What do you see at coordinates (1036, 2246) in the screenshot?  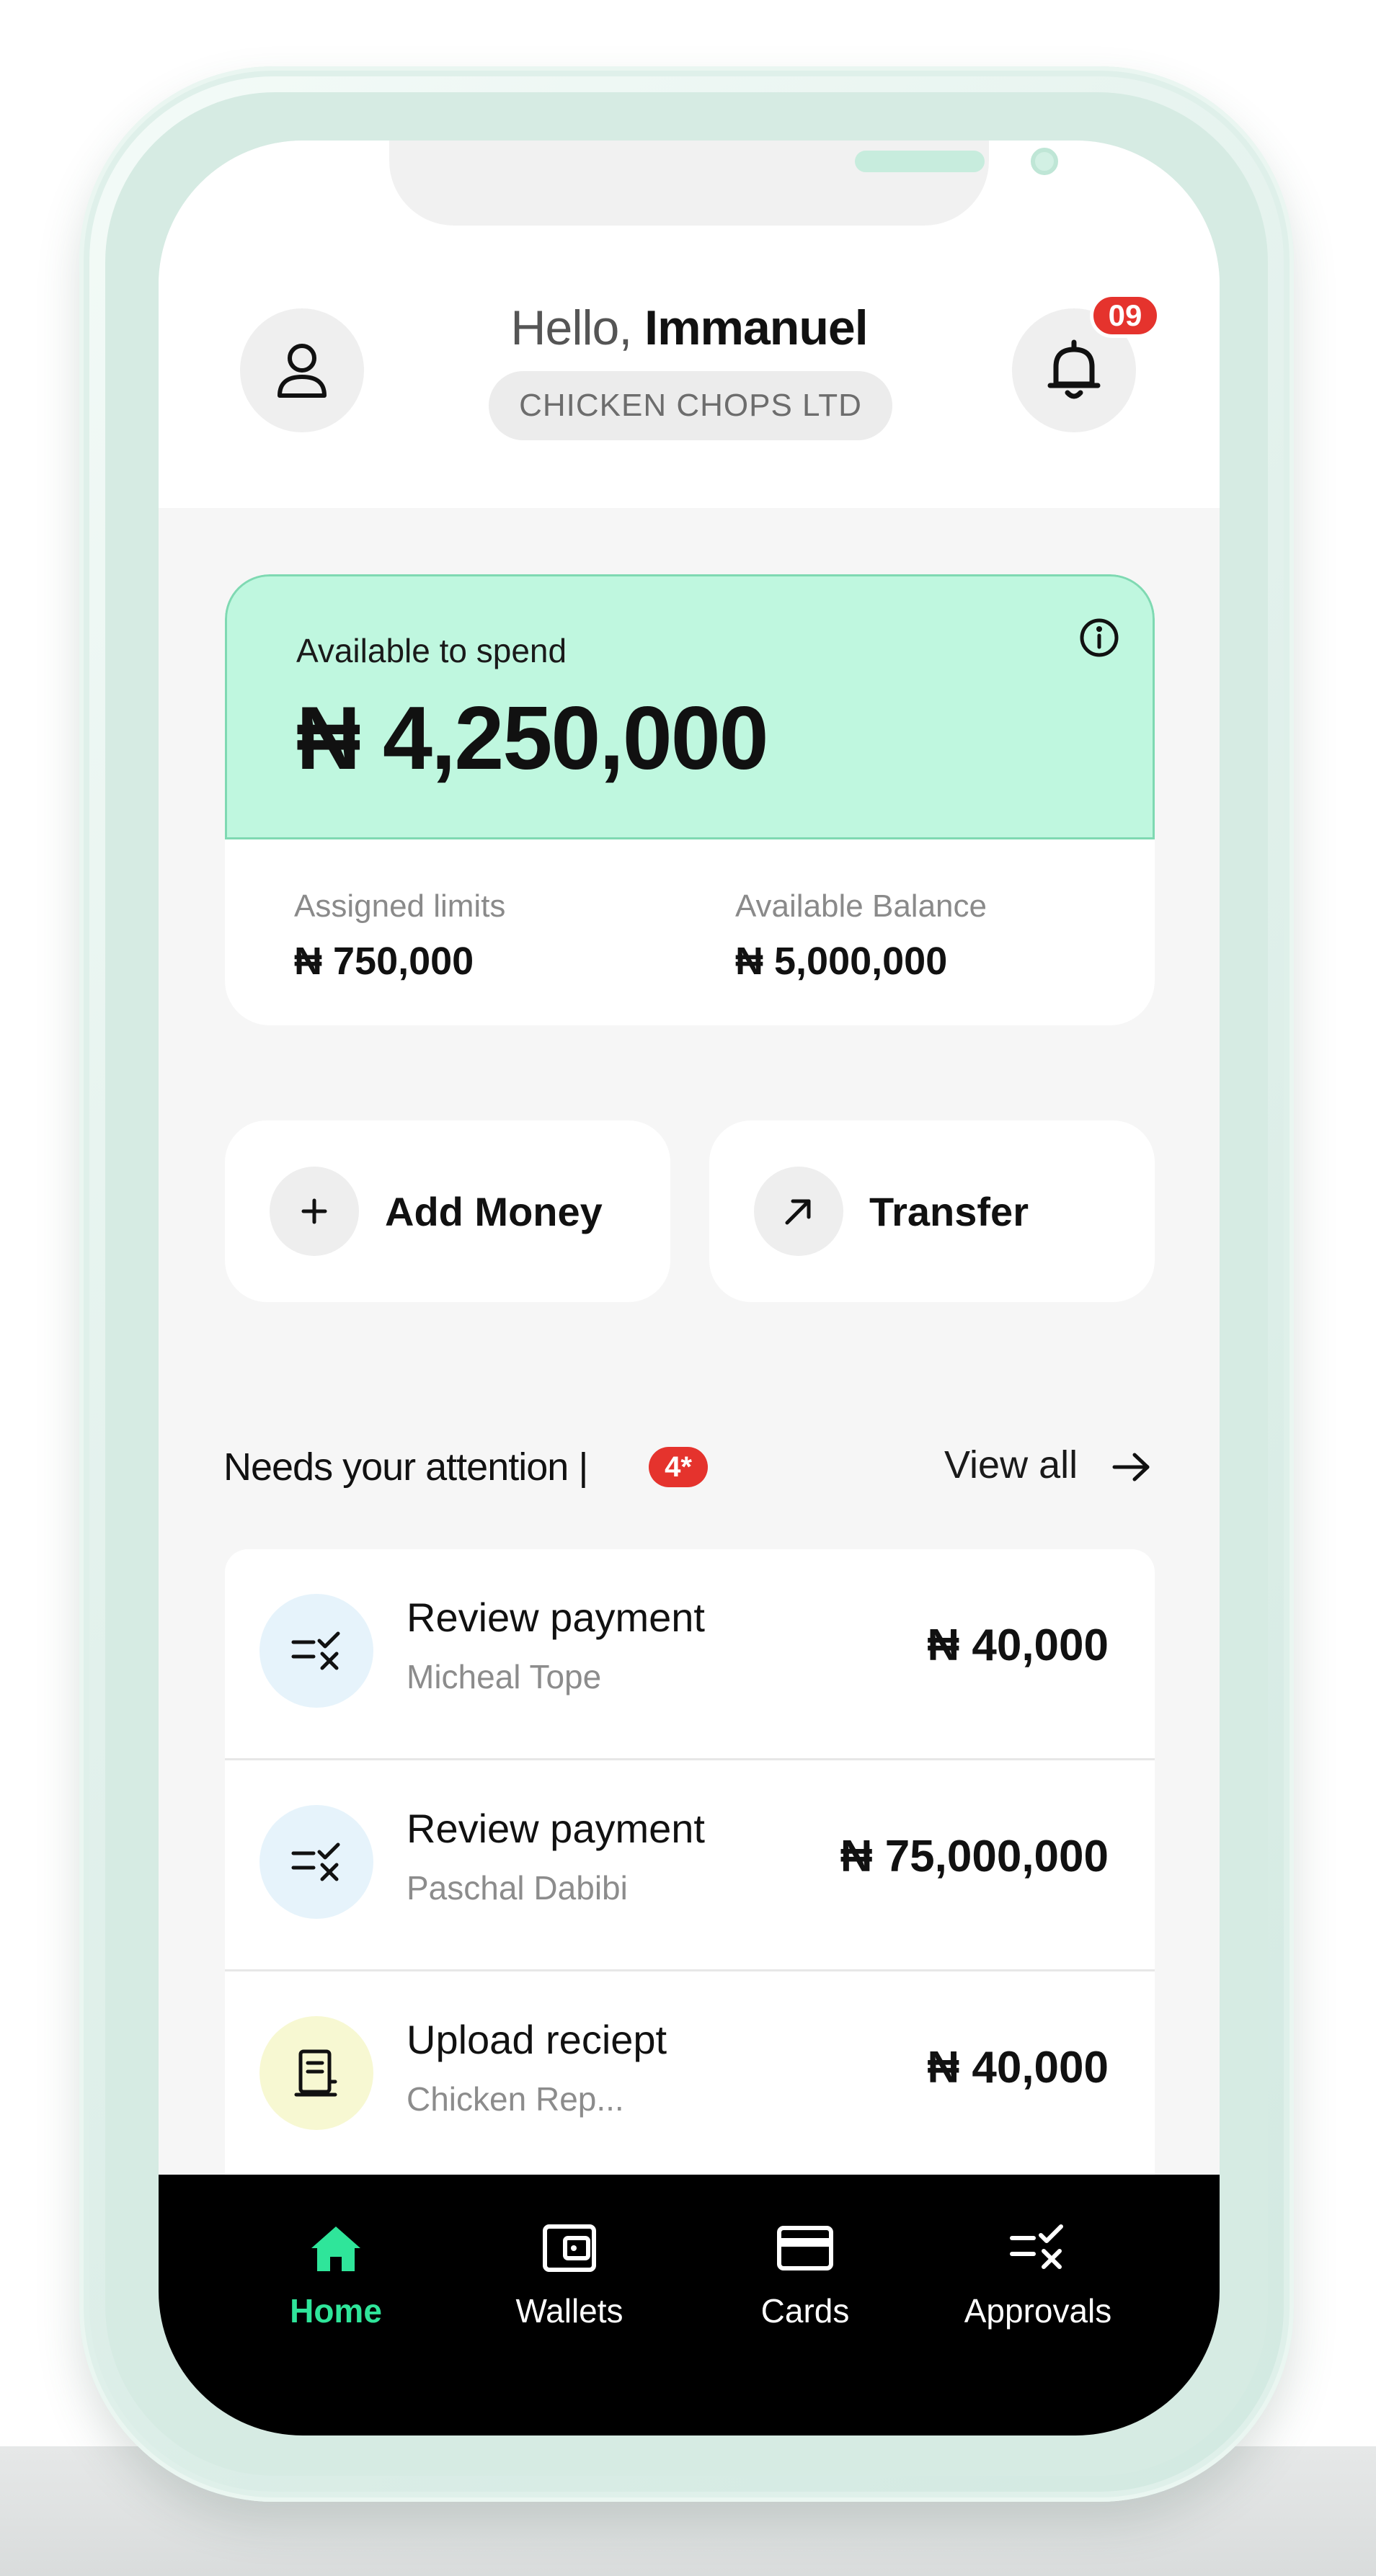 I see `approvals-icon` at bounding box center [1036, 2246].